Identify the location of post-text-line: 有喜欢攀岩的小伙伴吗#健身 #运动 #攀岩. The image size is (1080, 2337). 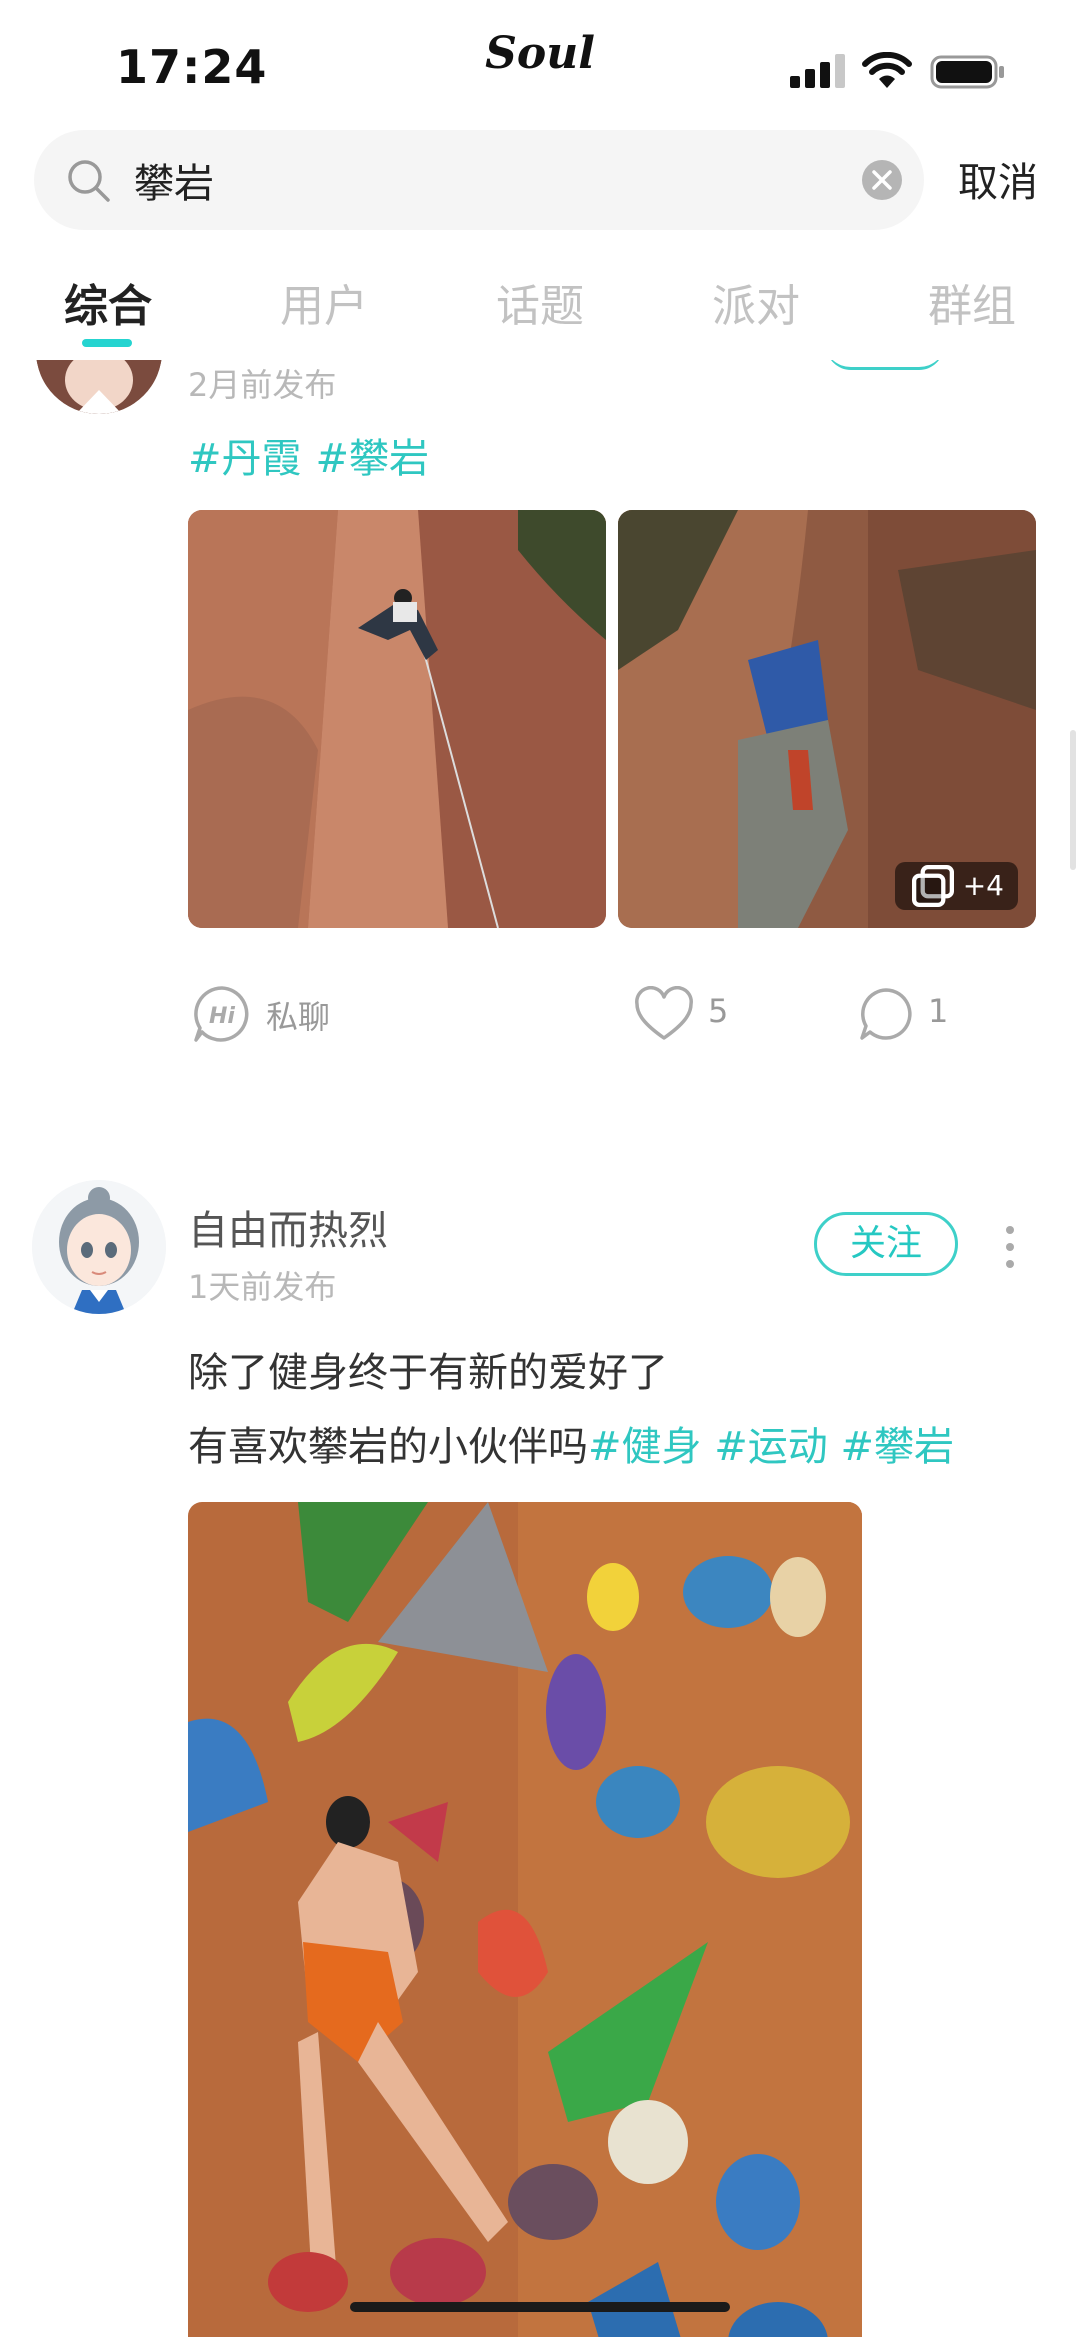
(571, 1447).